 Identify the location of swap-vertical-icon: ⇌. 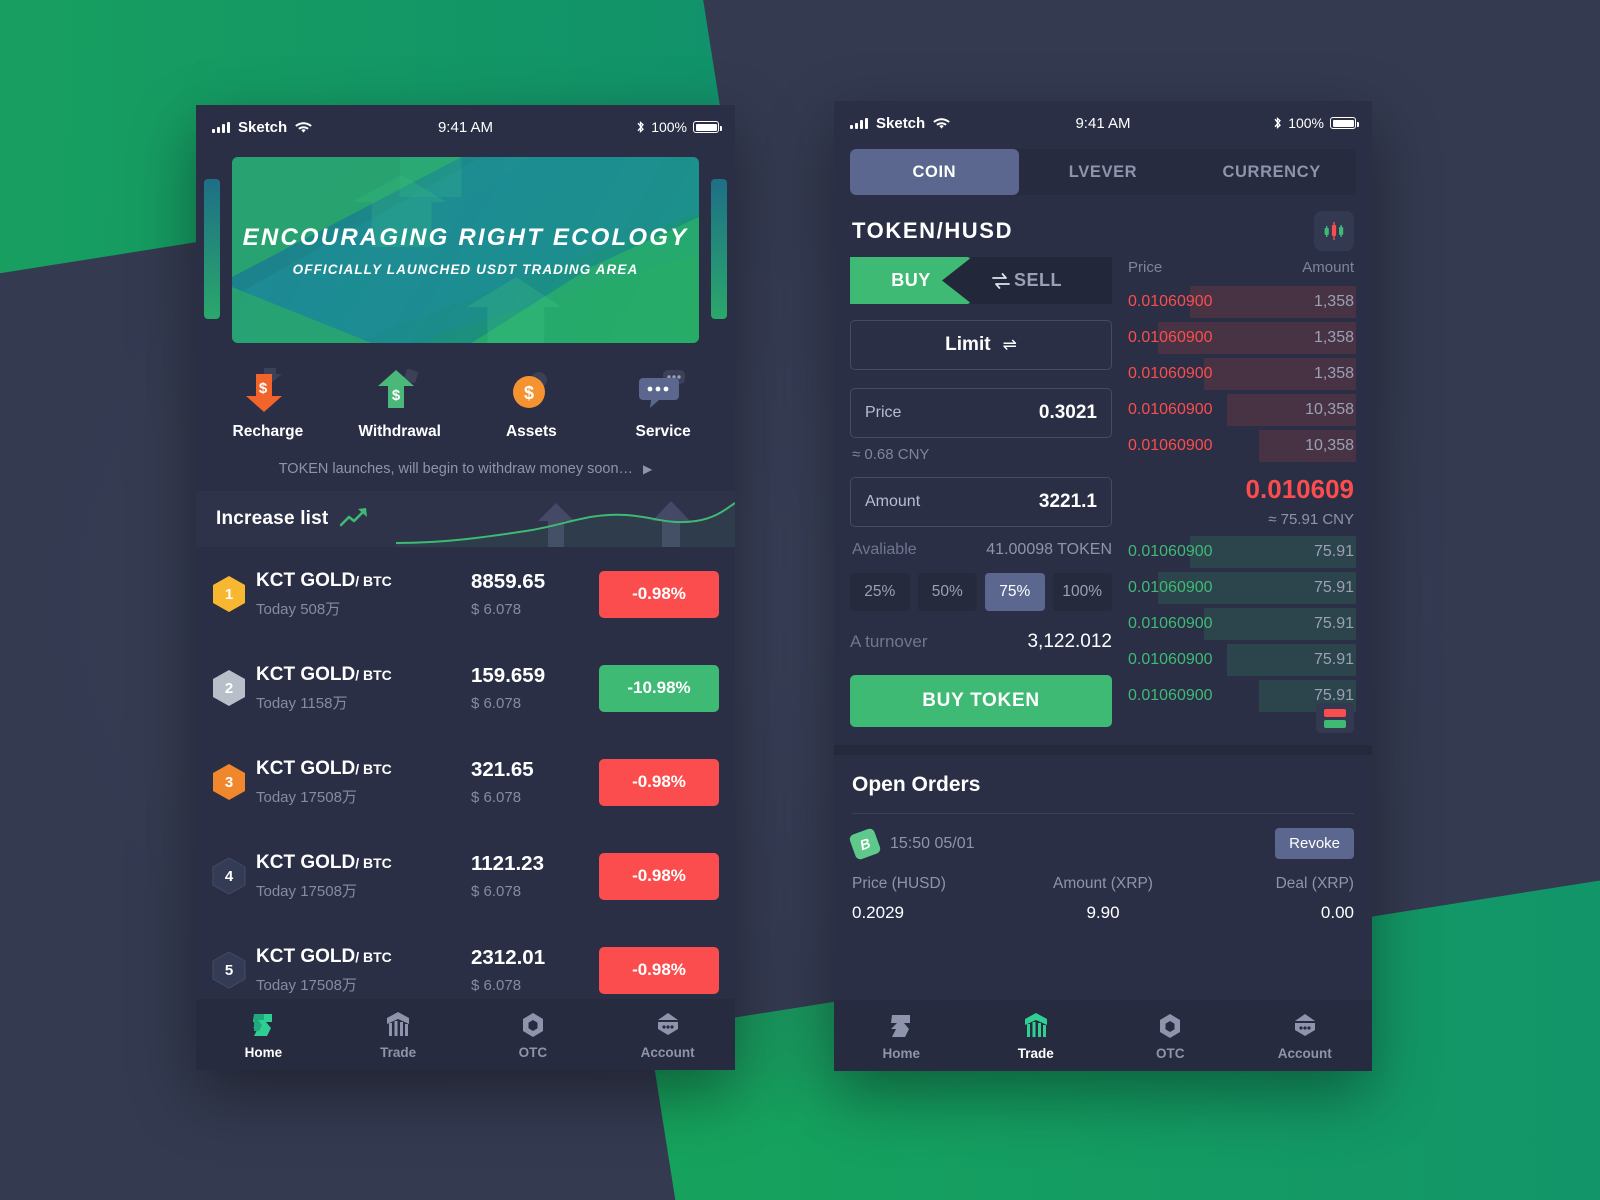
(1009, 344).